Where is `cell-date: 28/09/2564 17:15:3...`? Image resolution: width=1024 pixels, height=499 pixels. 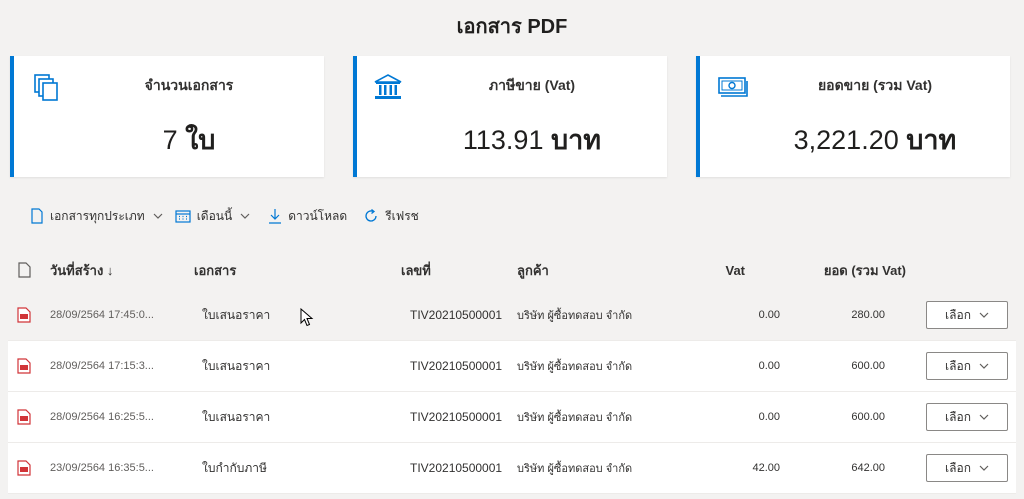
cell-date: 28/09/2564 17:15:3... is located at coordinates (102, 366).